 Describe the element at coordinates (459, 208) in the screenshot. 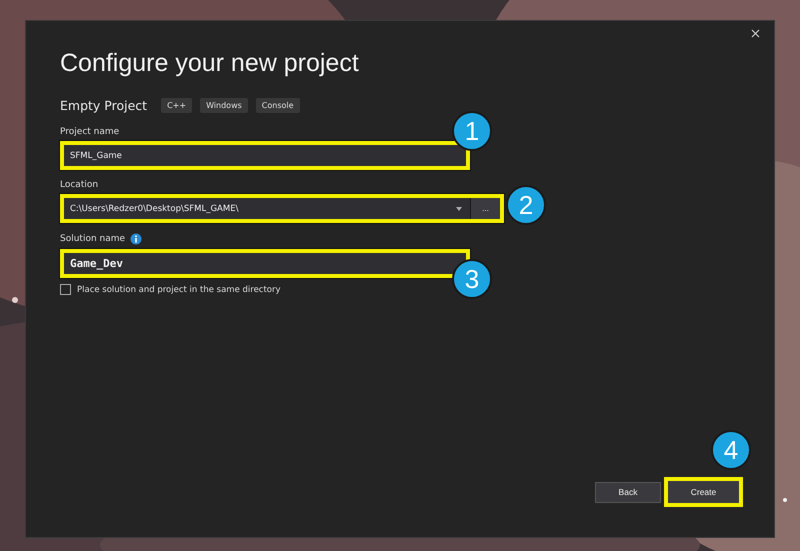

I see `caret-icon` at that location.